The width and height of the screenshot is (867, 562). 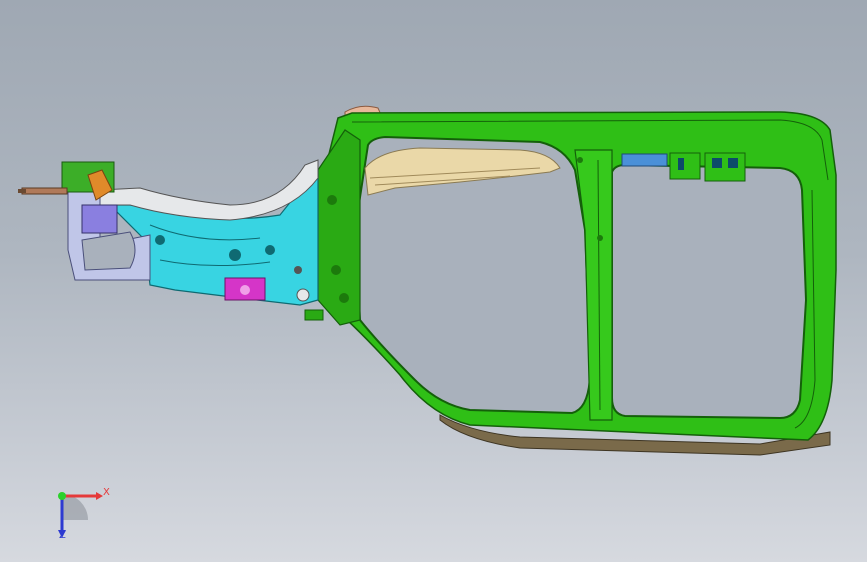 I want to click on purple-part, so click(x=99, y=219).